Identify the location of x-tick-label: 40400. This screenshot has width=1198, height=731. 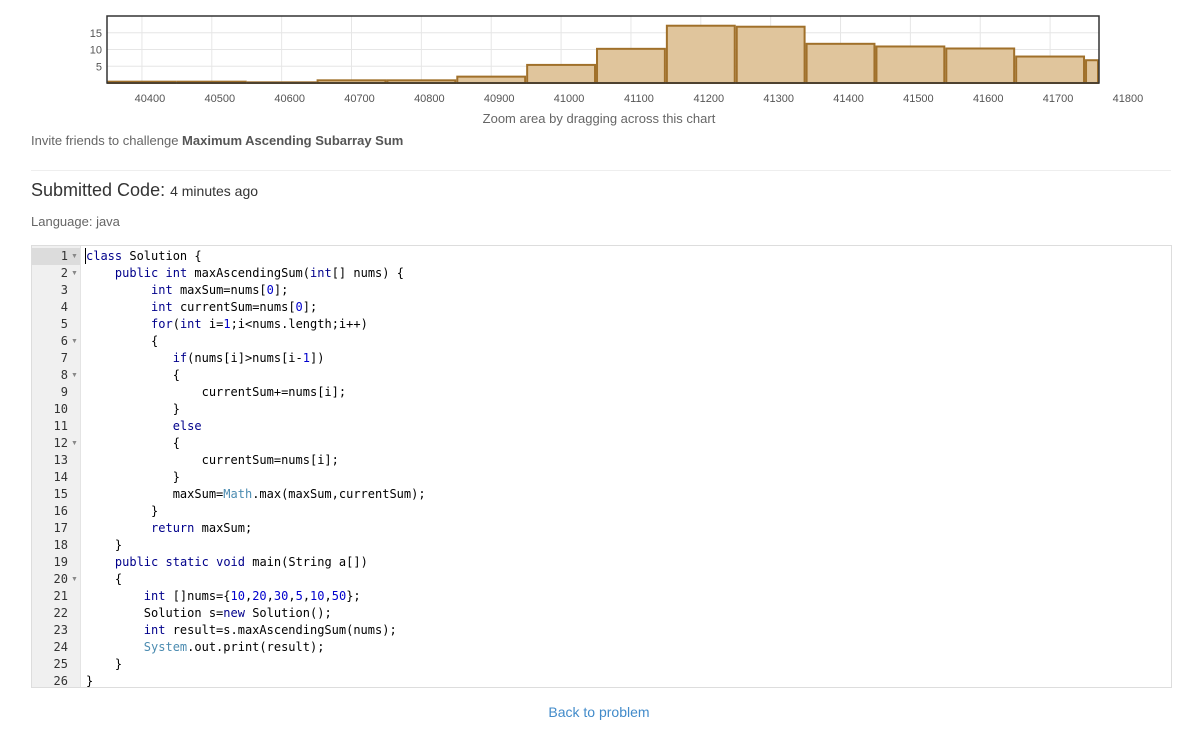
(150, 99).